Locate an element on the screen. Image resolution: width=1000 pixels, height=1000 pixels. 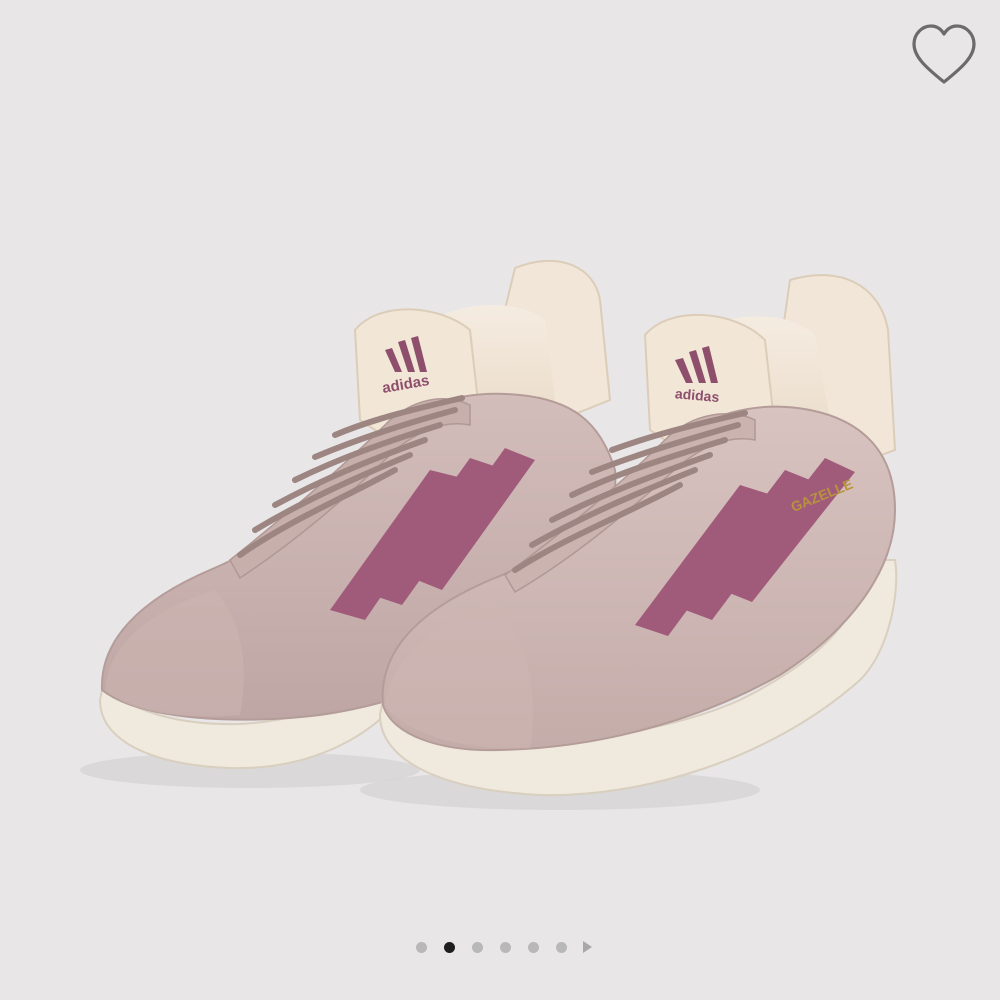
heart-outline-icon is located at coordinates (944, 54).